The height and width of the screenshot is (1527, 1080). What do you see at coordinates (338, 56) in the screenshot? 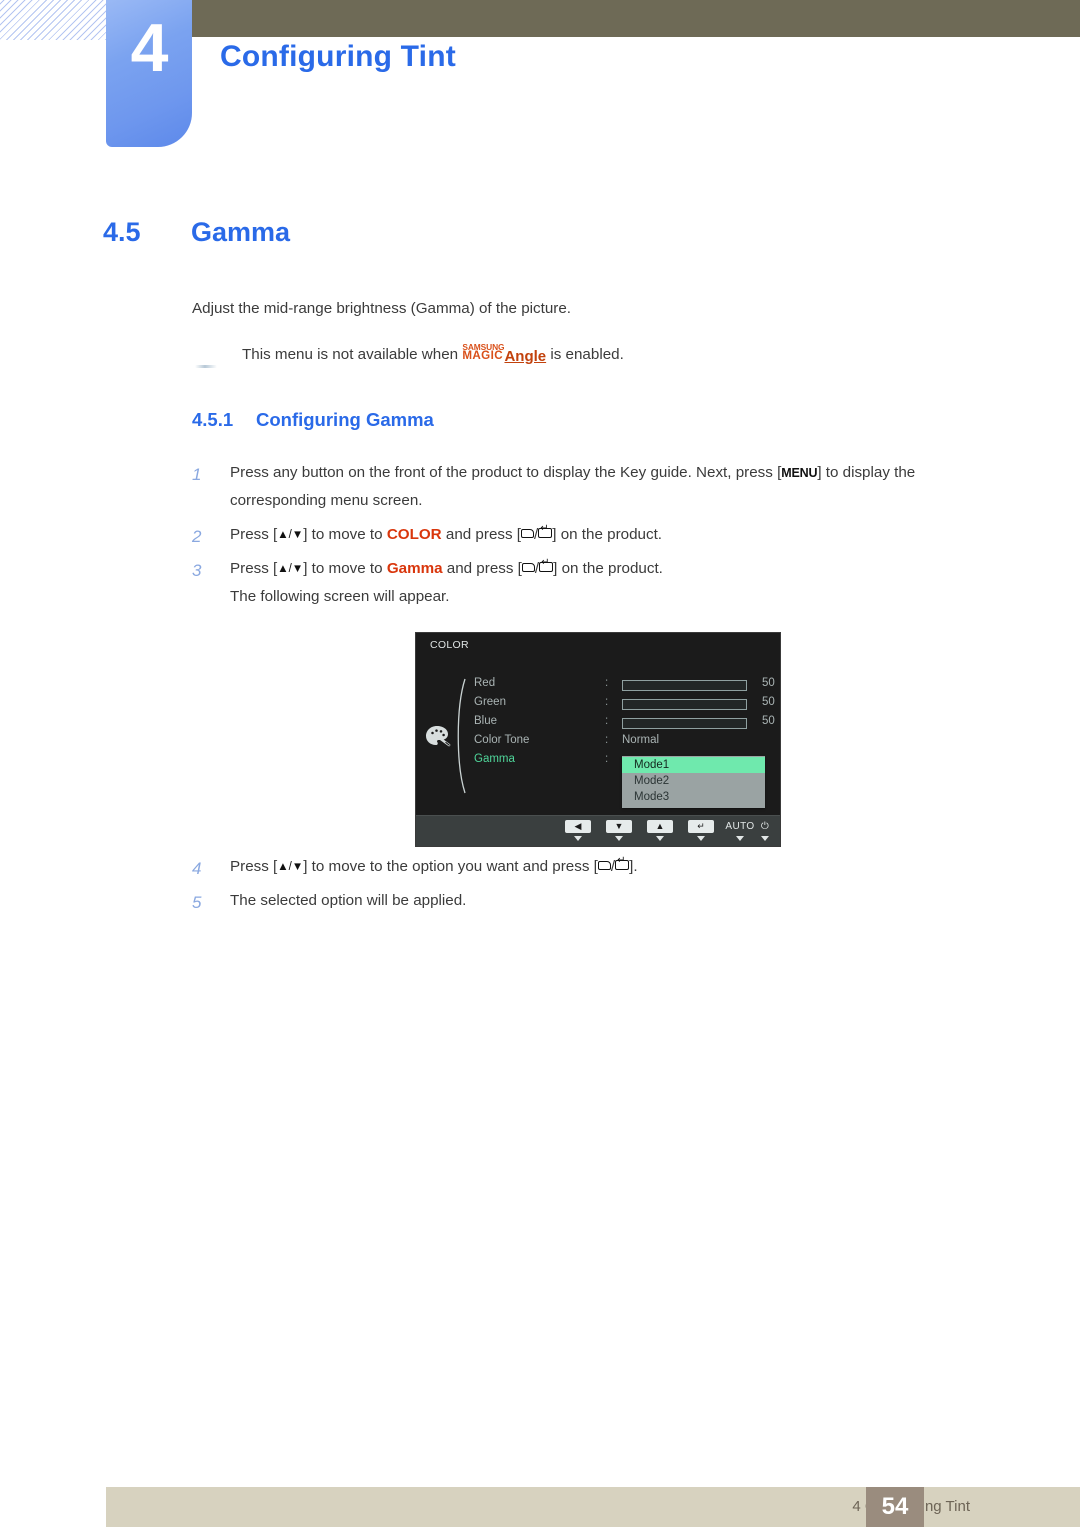
I see `chapter-title: Configuring Tint` at bounding box center [338, 56].